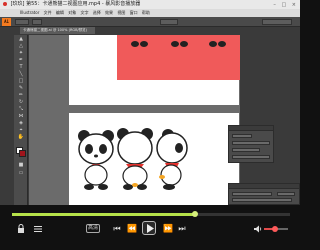 Image resolution: width=320 pixels, height=250 pixels. I want to click on progress-fill, so click(104, 214).